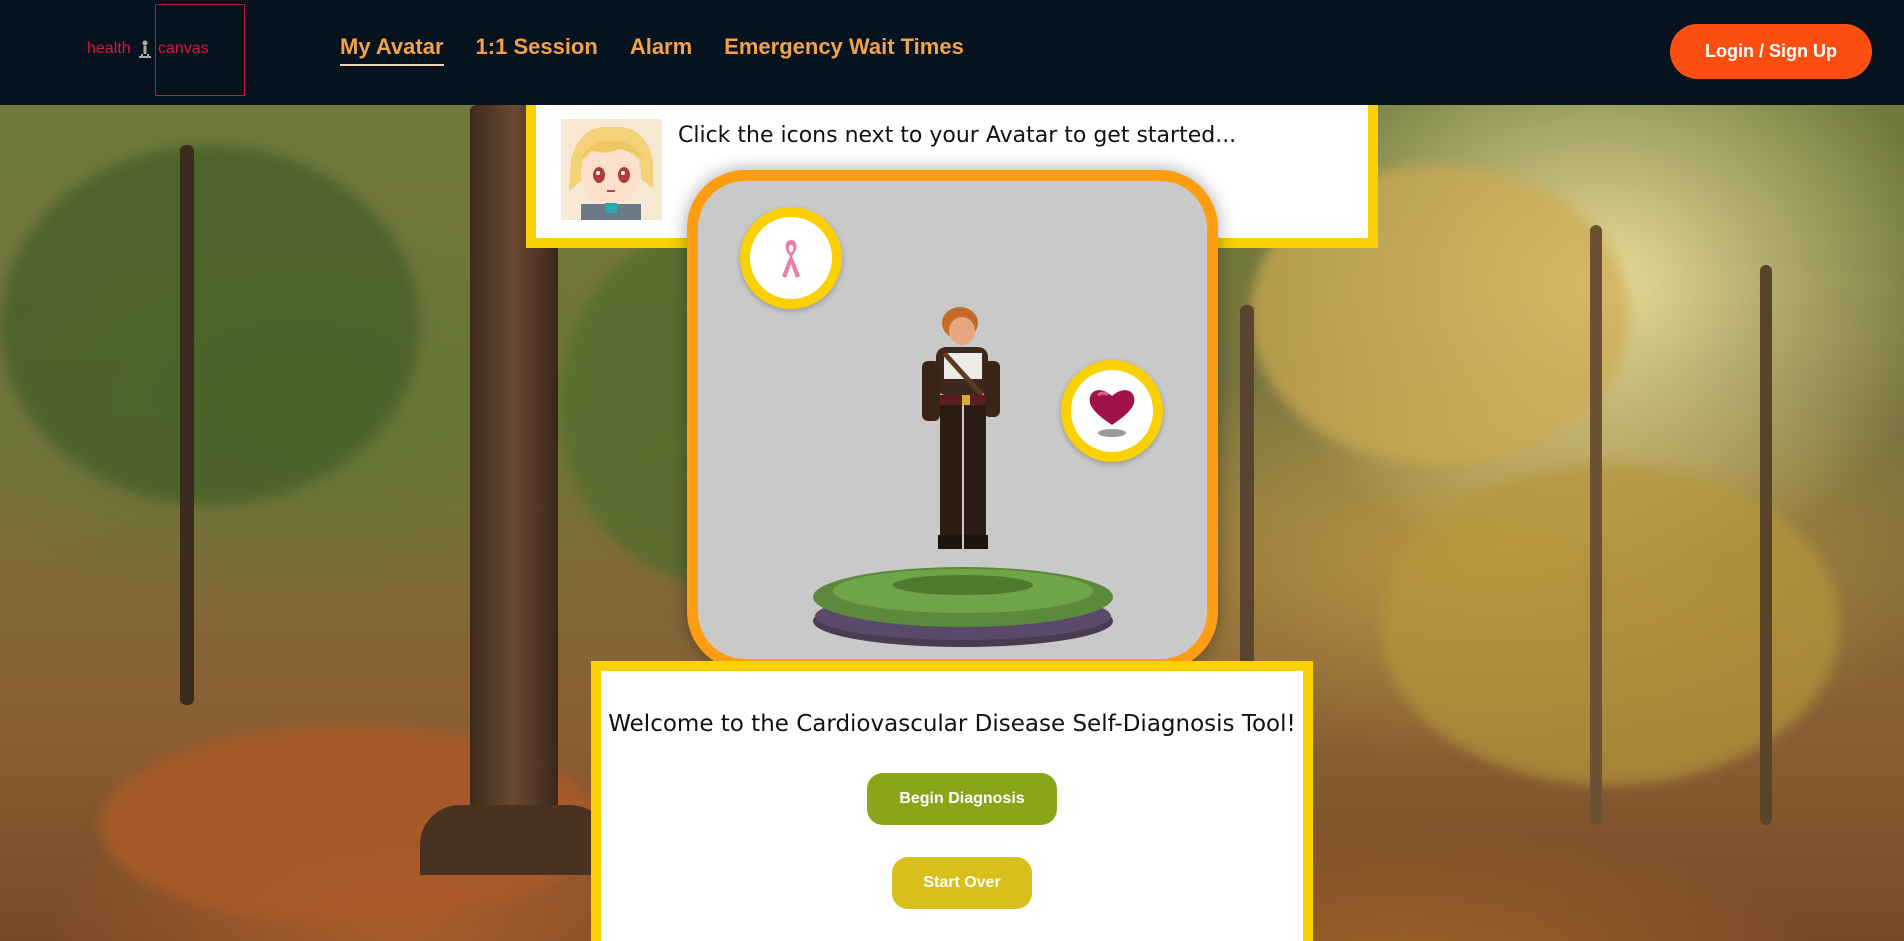 The height and width of the screenshot is (941, 1904). Describe the element at coordinates (962, 799) in the screenshot. I see `begin-diagnosis-button: Begin Diagnosis` at that location.